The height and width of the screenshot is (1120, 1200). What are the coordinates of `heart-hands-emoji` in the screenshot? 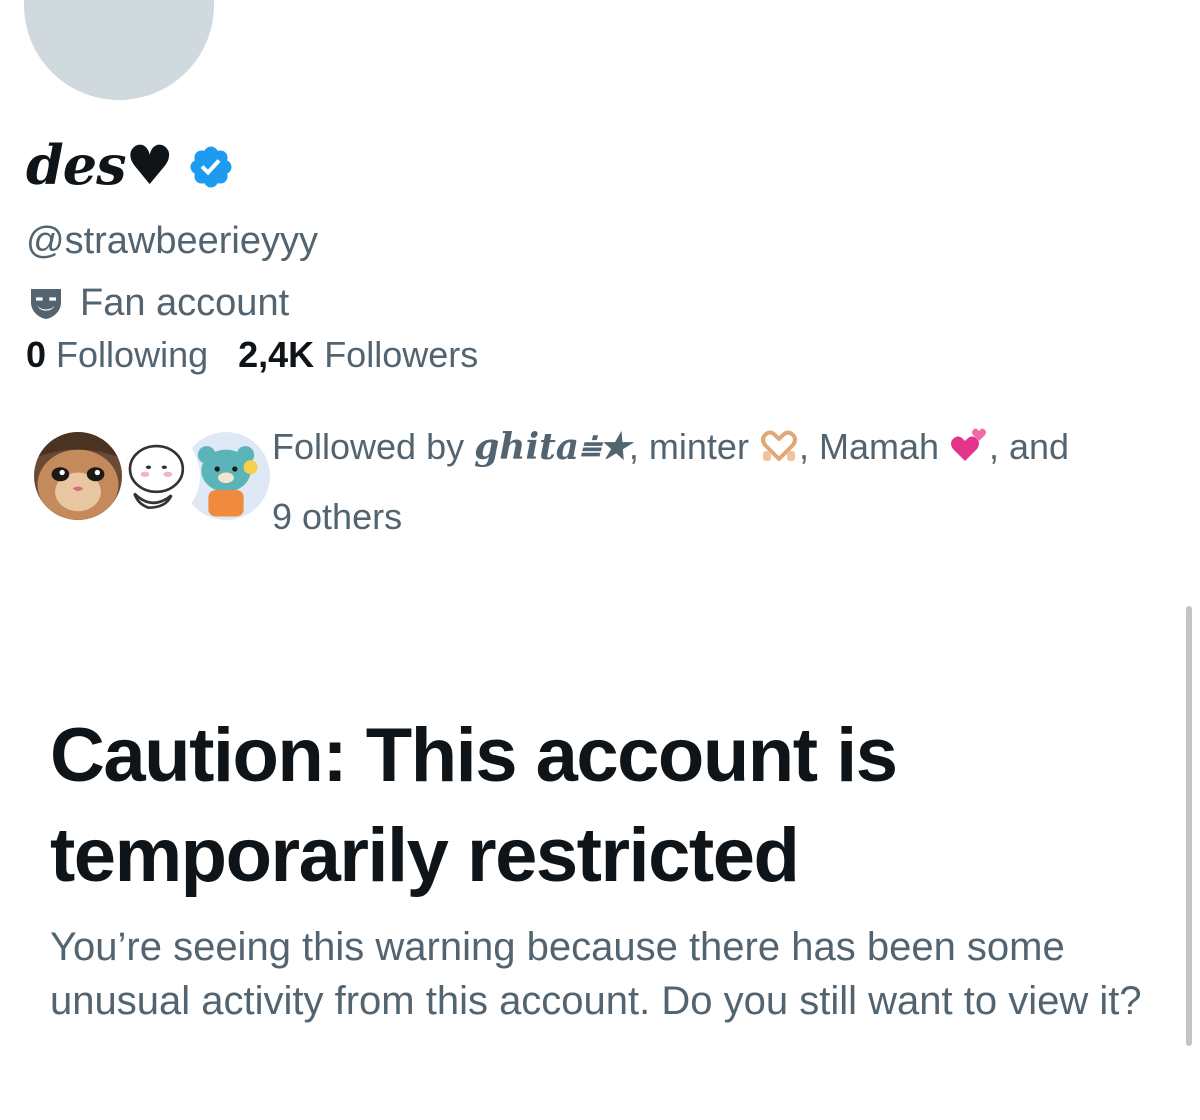 It's located at (778, 445).